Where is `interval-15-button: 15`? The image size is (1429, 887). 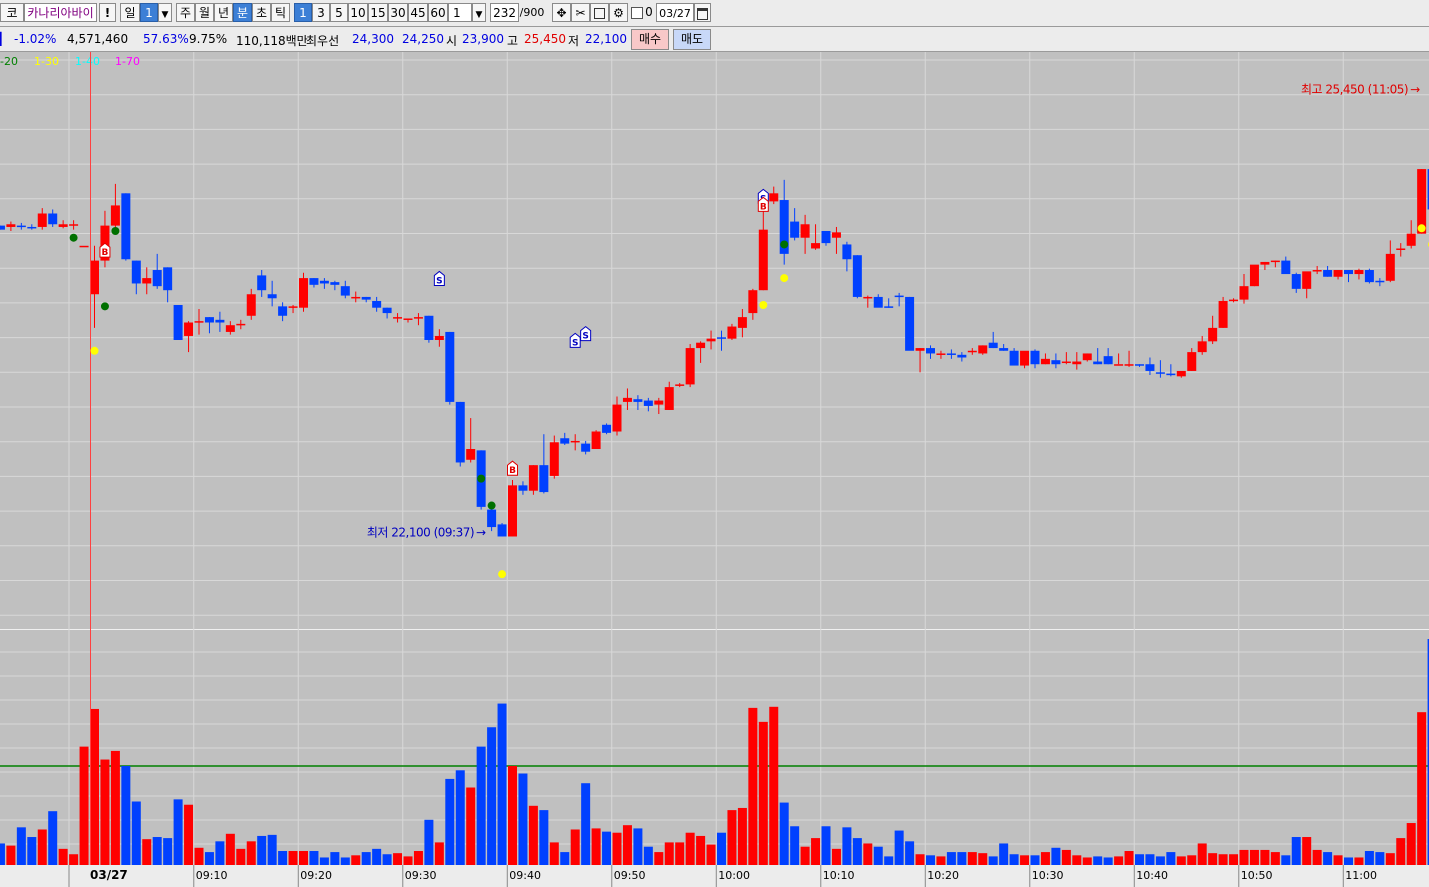 interval-15-button: 15 is located at coordinates (378, 12).